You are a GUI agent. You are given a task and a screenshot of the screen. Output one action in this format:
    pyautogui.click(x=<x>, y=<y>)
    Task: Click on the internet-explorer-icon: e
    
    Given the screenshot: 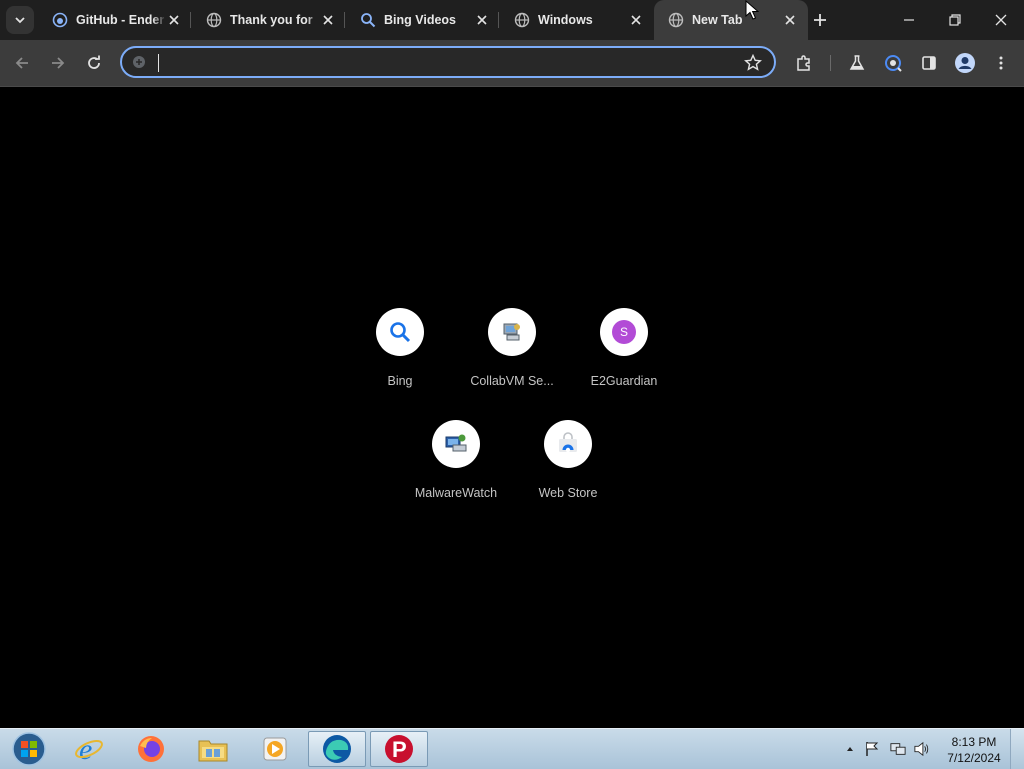 What is the action you would take?
    pyautogui.click(x=89, y=749)
    